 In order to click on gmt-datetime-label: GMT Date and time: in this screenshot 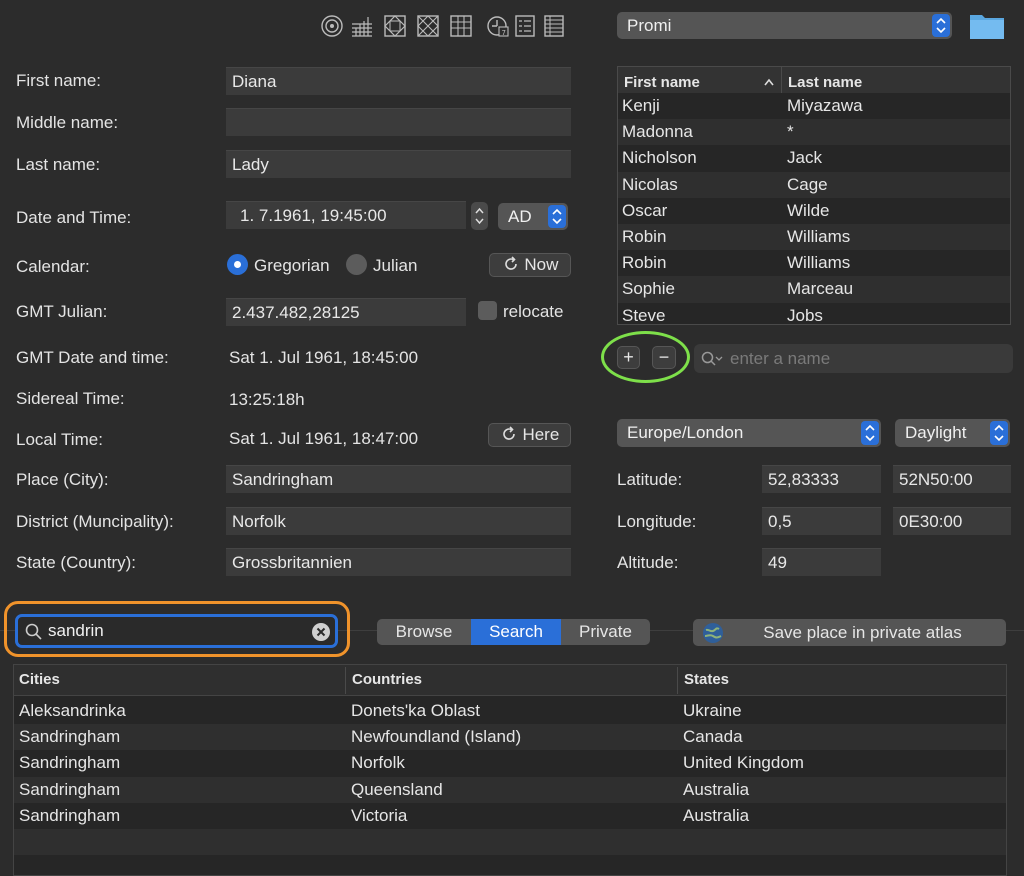, I will do `click(92, 357)`.